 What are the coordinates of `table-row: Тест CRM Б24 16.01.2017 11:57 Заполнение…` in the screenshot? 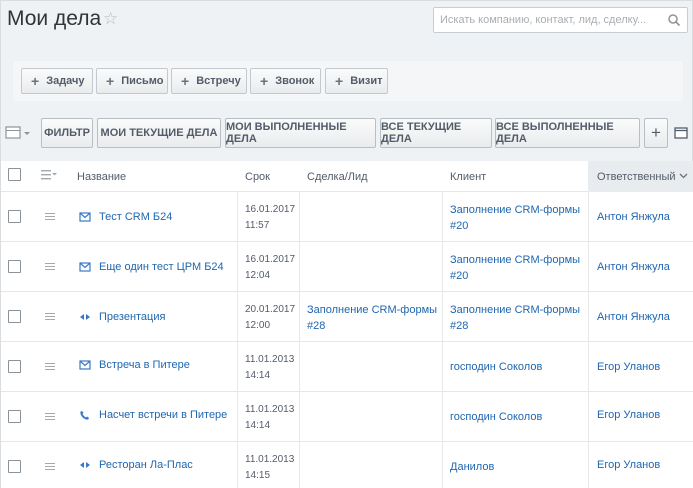 It's located at (347, 217).